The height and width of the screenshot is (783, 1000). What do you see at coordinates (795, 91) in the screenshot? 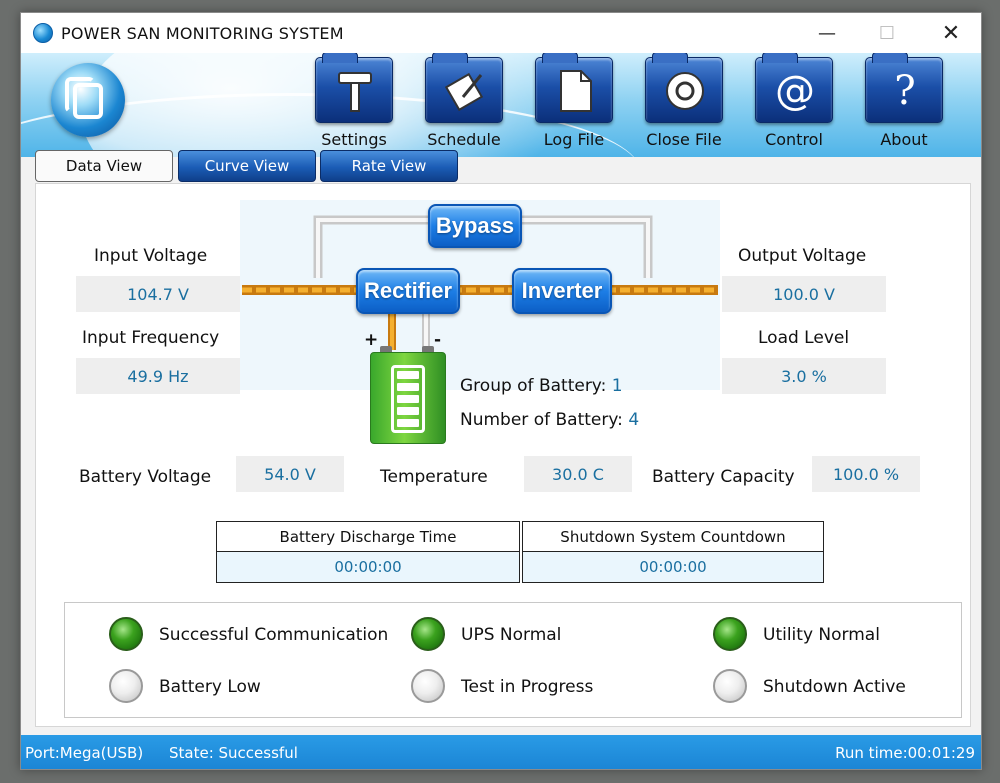
I see `at-icon: @` at bounding box center [795, 91].